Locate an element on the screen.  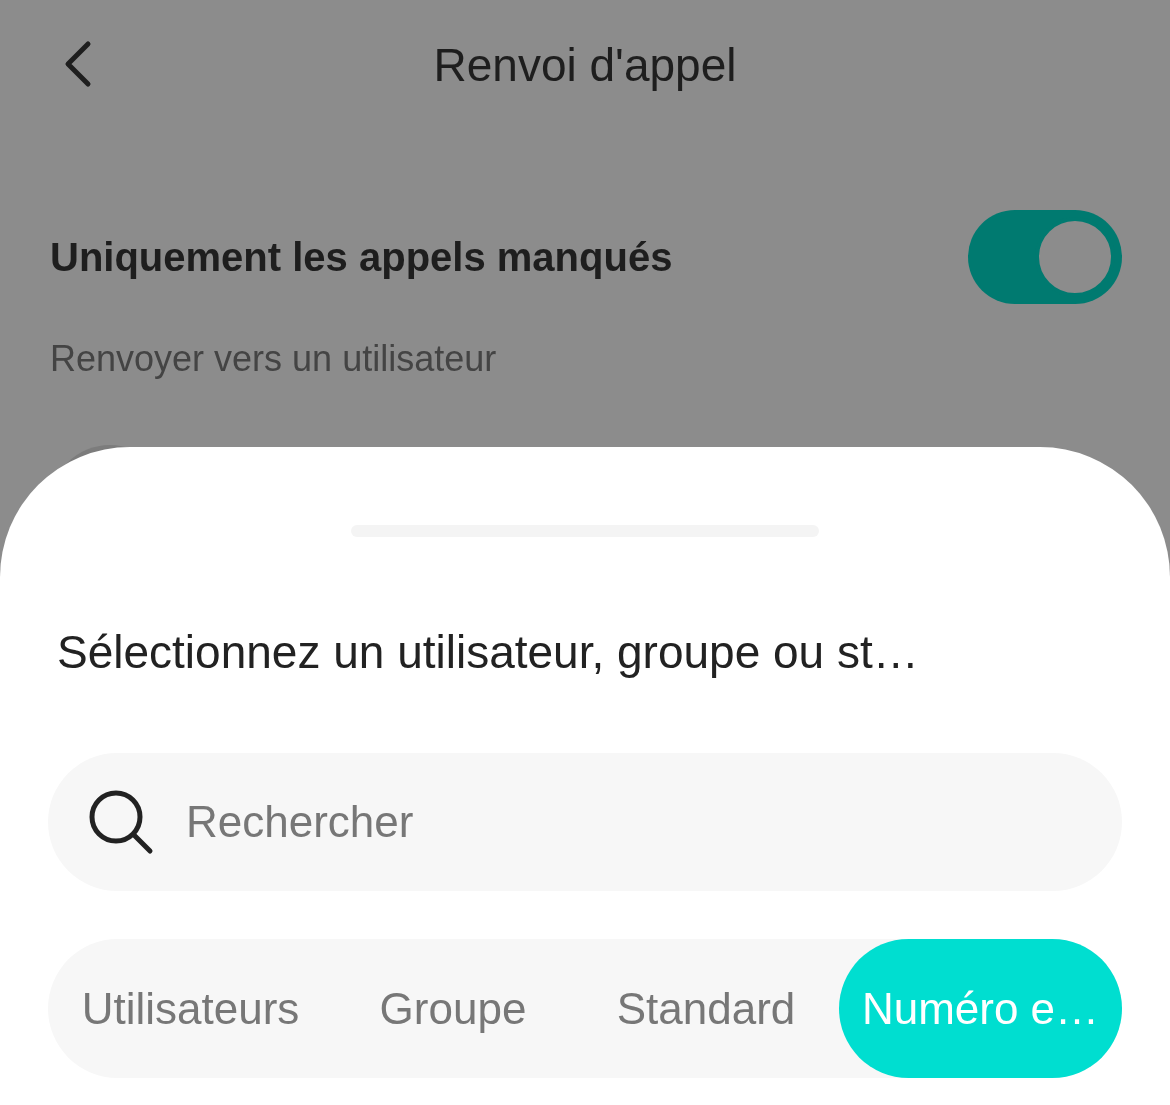
screen-title: Renvoi d'appel is located at coordinates (585, 65).